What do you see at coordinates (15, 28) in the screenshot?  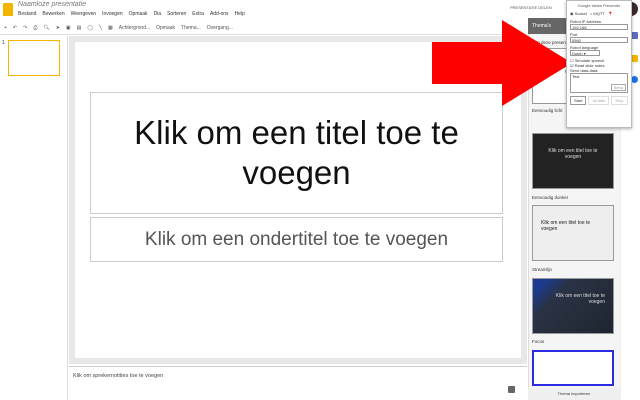 I see `undo-icon: ↶` at bounding box center [15, 28].